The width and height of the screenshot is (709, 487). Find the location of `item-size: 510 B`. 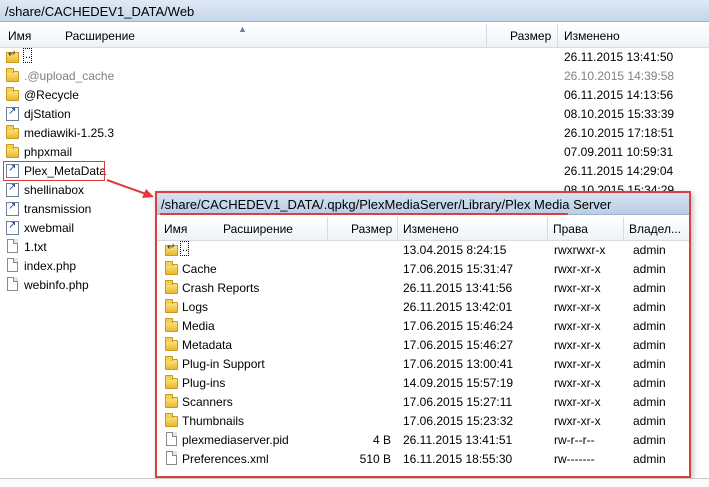

item-size: 510 B is located at coordinates (375, 459).